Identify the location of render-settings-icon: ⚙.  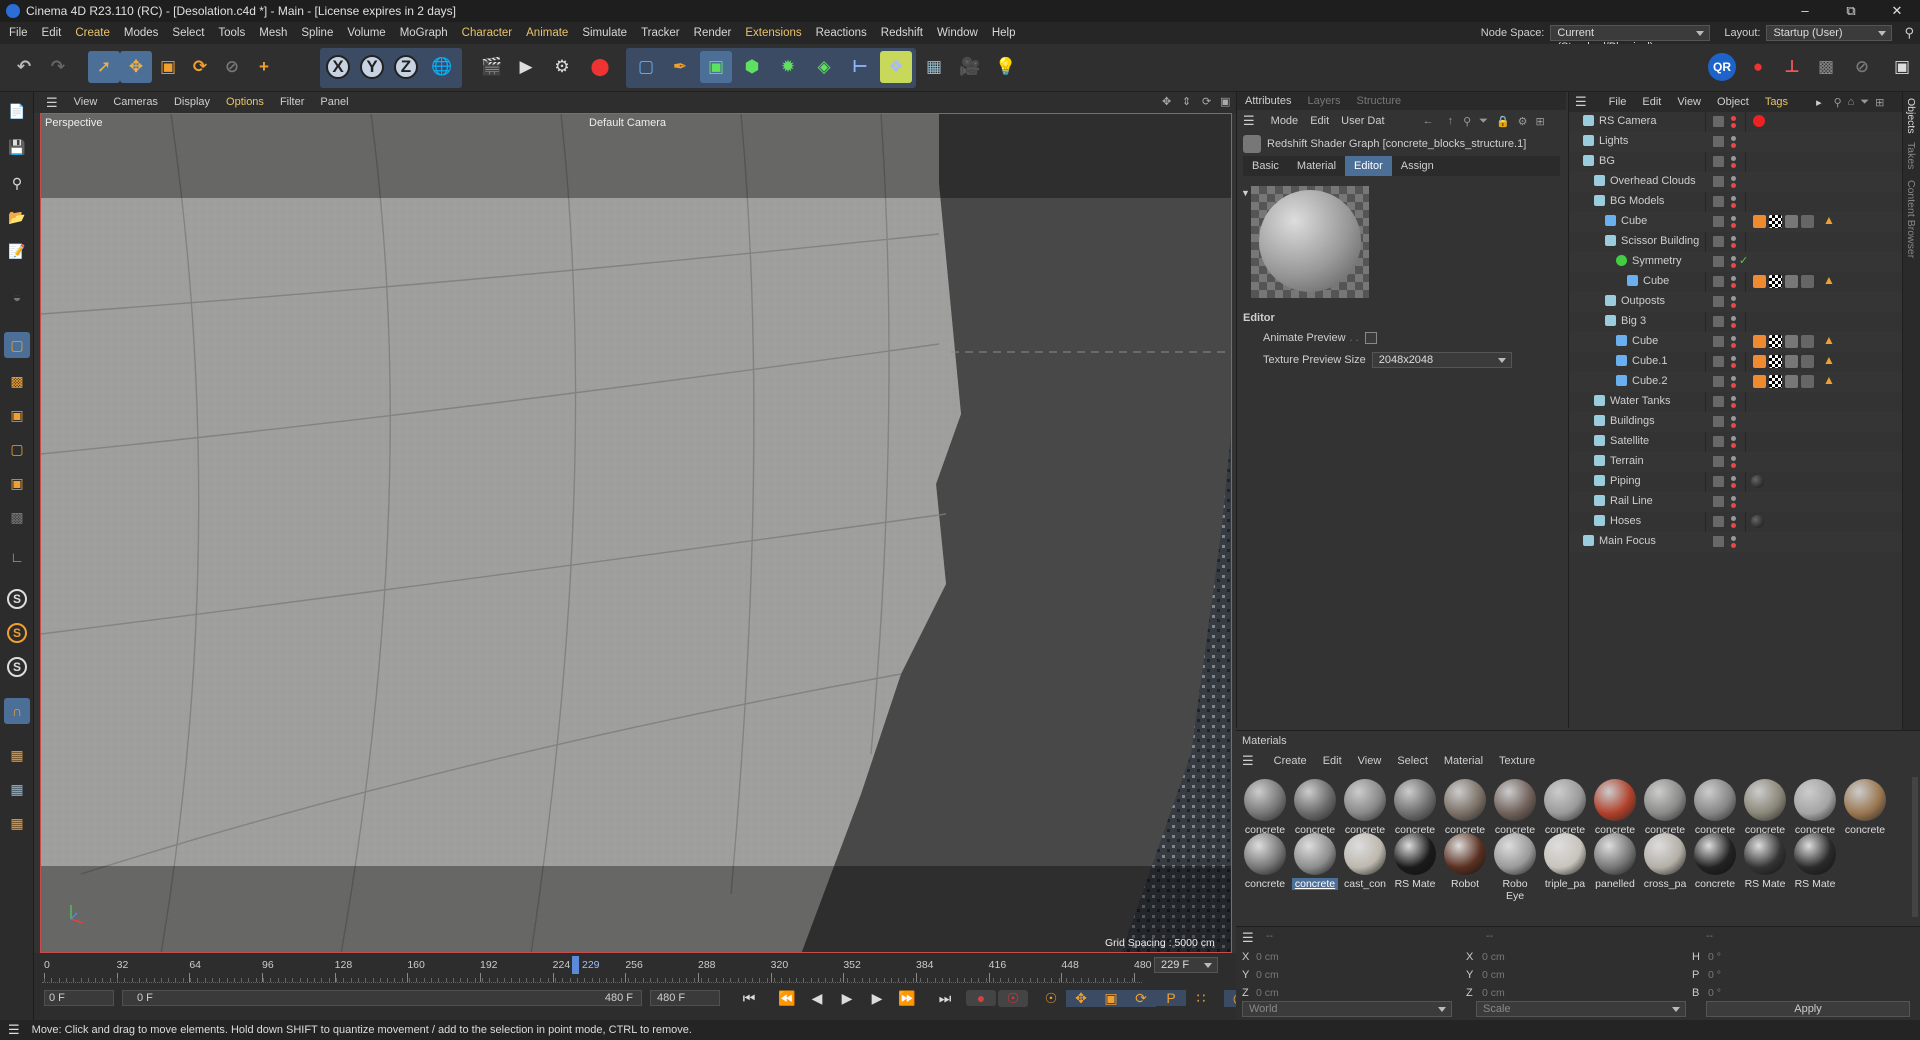
(562, 67).